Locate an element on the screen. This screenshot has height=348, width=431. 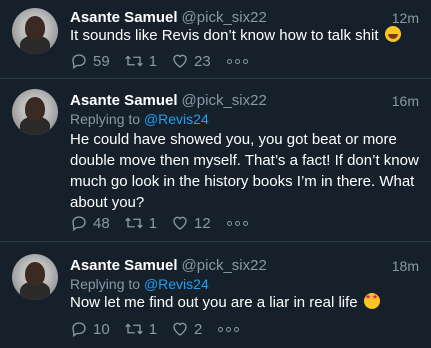
tweet-time: 16m is located at coordinates (405, 101).